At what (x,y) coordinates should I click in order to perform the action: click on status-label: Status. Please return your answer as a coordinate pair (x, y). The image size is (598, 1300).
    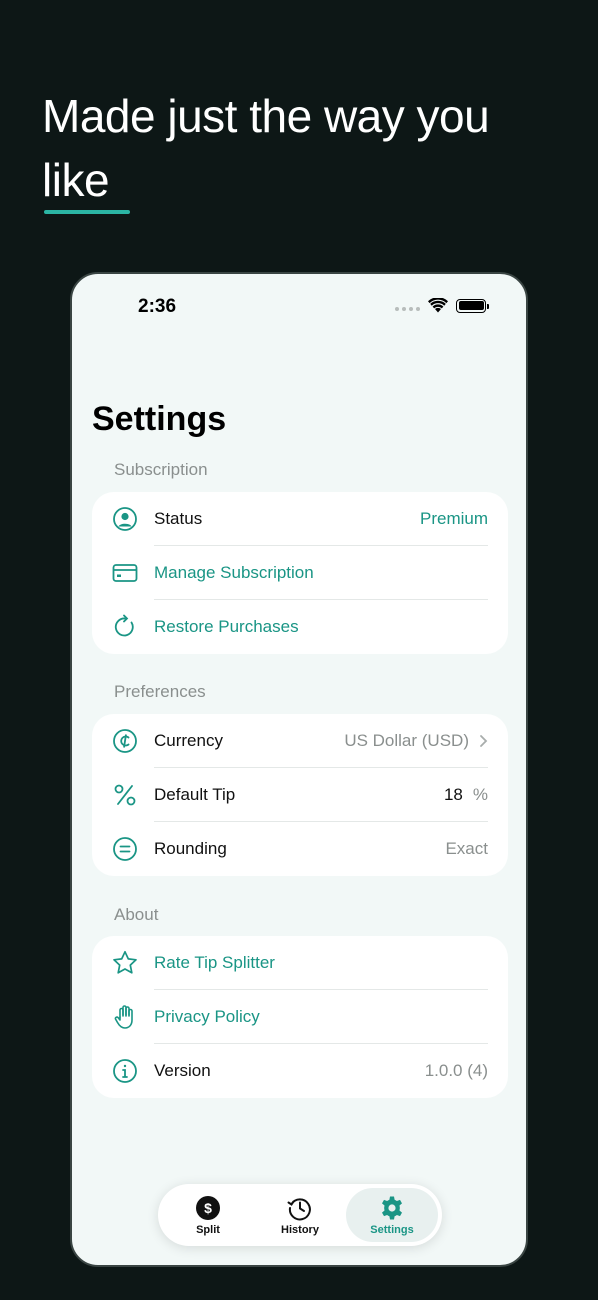
    Looking at the image, I should click on (178, 518).